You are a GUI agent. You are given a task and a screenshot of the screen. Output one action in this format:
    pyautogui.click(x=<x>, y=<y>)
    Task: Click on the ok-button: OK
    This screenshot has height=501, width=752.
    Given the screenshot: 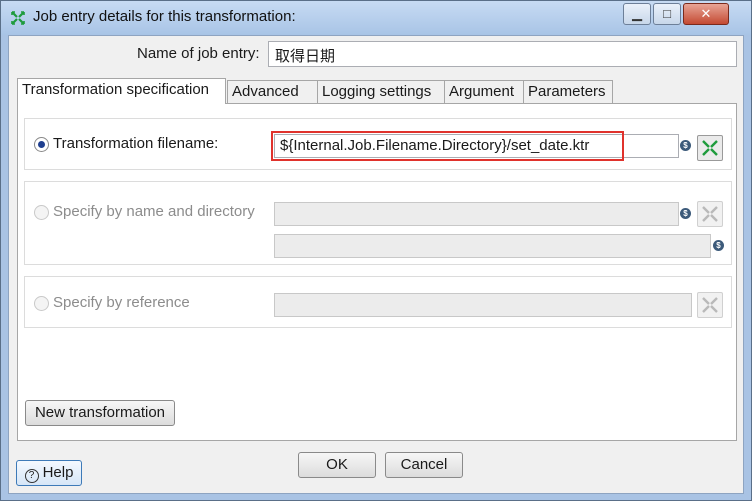 What is the action you would take?
    pyautogui.click(x=337, y=465)
    